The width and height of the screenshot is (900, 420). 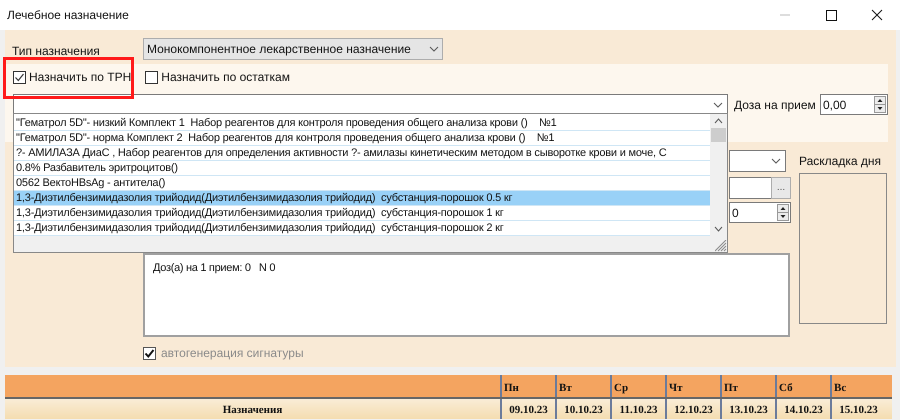 What do you see at coordinates (68, 15) in the screenshot?
I see `window-title: Лечебное назначение` at bounding box center [68, 15].